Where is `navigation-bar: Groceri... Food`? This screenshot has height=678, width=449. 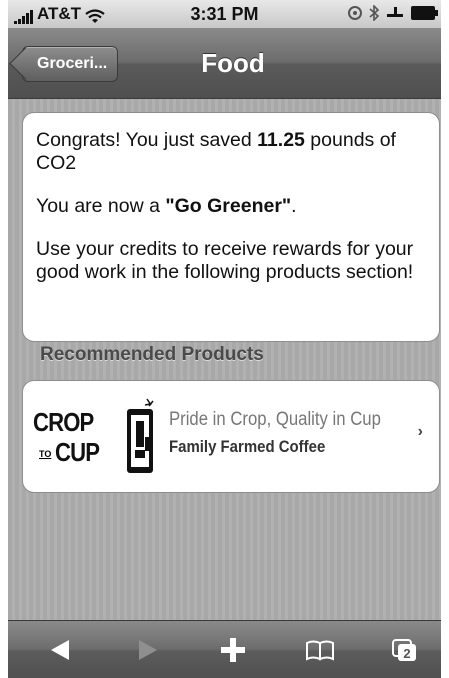 navigation-bar: Groceri... Food is located at coordinates (224, 63).